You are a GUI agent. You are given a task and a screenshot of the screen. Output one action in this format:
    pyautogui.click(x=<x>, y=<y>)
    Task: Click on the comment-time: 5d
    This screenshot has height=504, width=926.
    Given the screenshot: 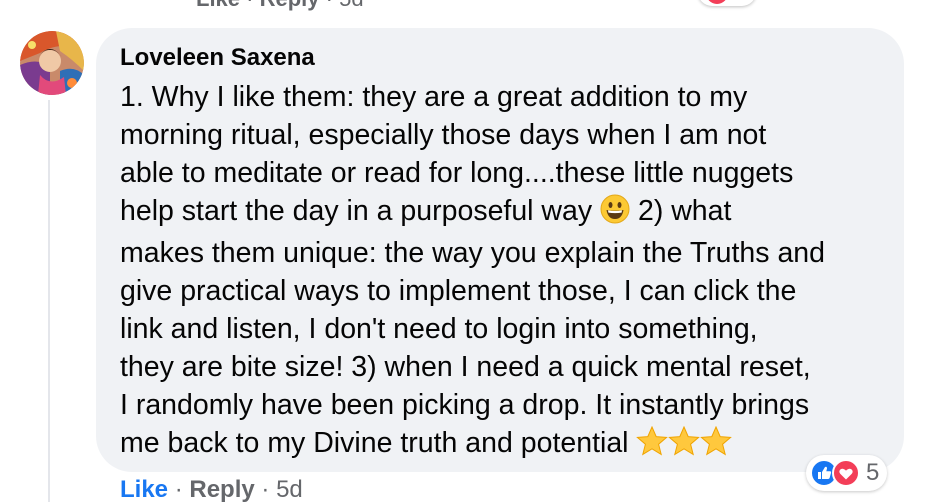 What is the action you would take?
    pyautogui.click(x=289, y=489)
    